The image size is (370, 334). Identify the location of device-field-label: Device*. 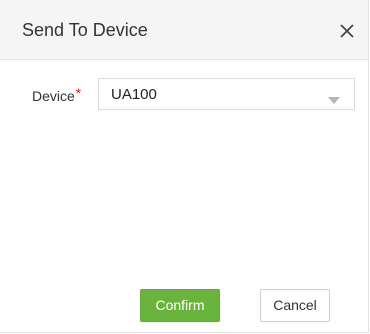
(57, 95).